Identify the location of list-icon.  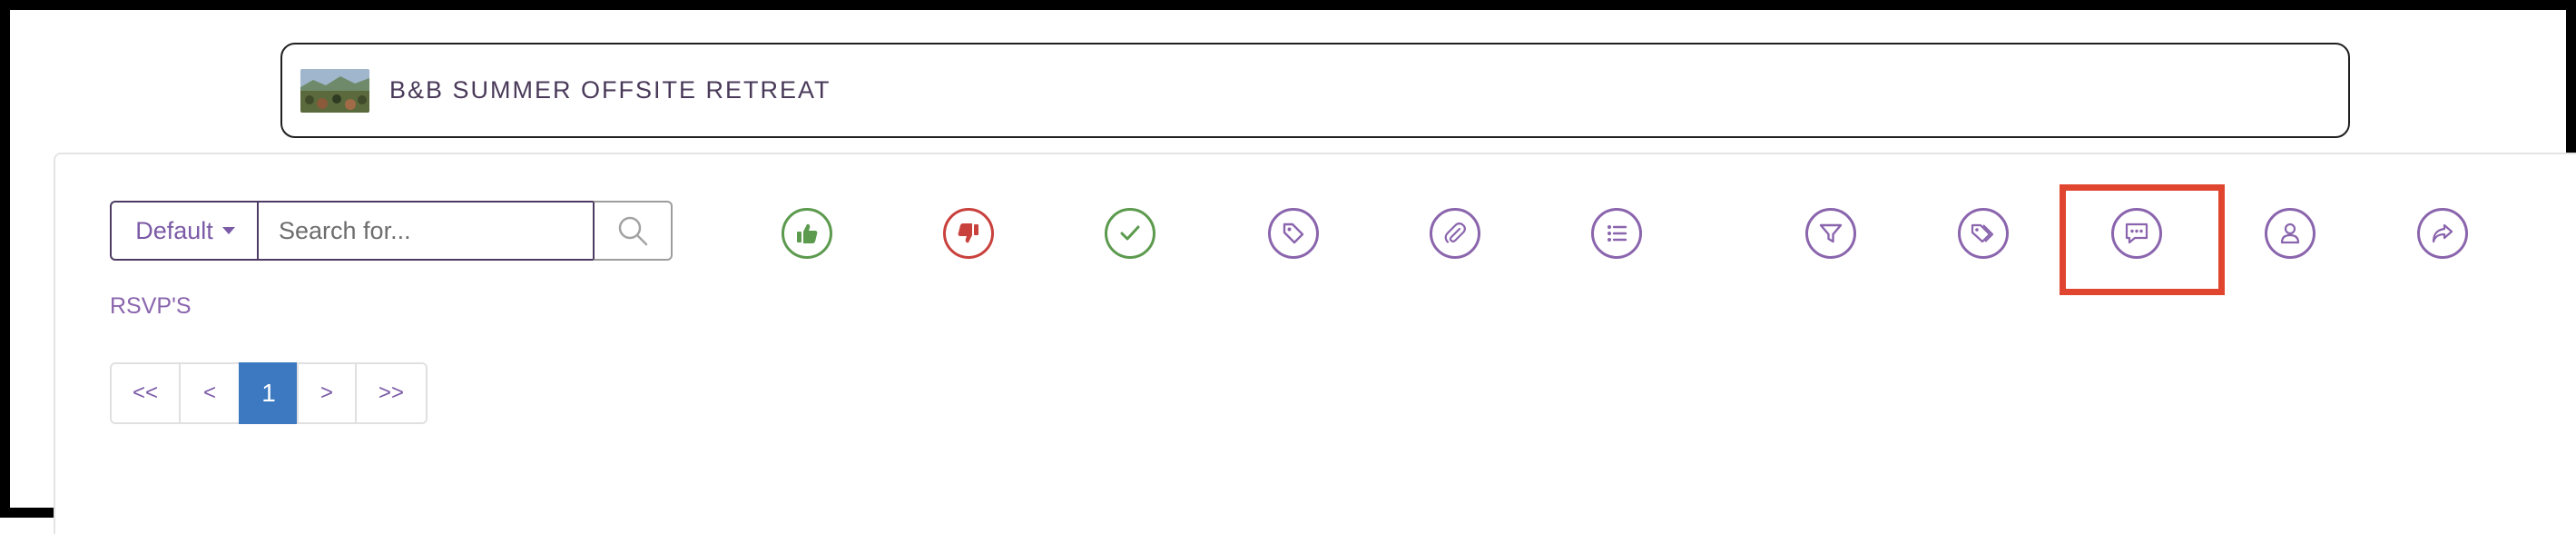
(1616, 233).